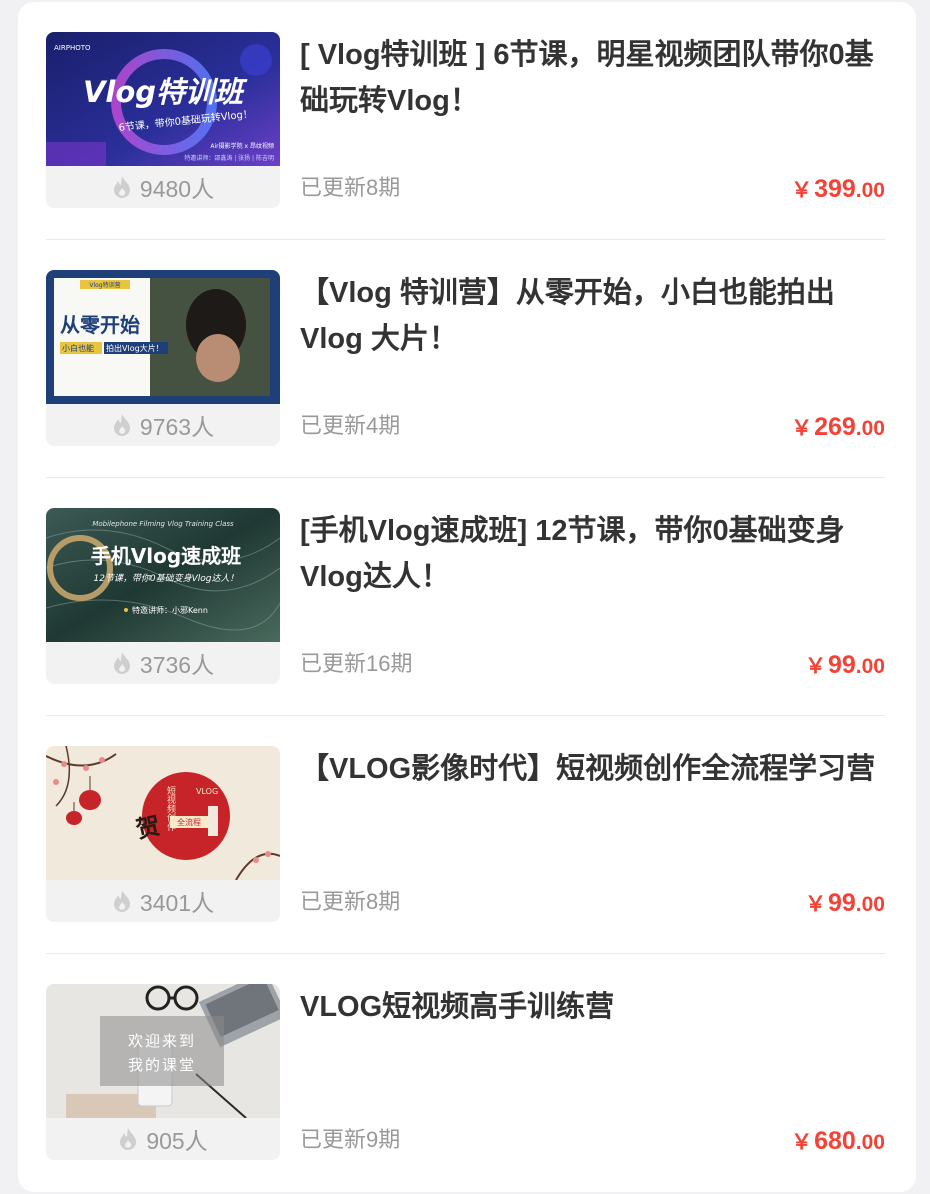 The width and height of the screenshot is (930, 1194). I want to click on course-thumbnail: Vlog特训营 从零开始 小白也能 拍出Vlog大片！, so click(163, 337).